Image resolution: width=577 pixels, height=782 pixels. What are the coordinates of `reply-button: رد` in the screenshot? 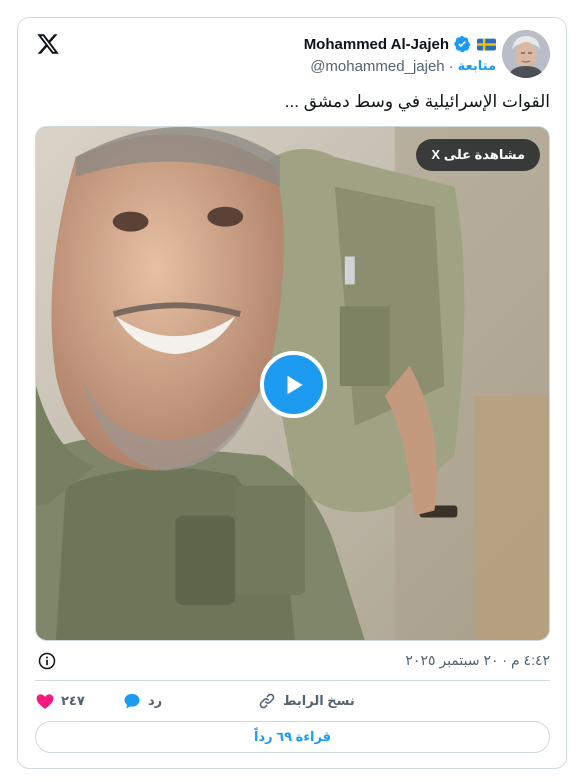 It's located at (142, 701).